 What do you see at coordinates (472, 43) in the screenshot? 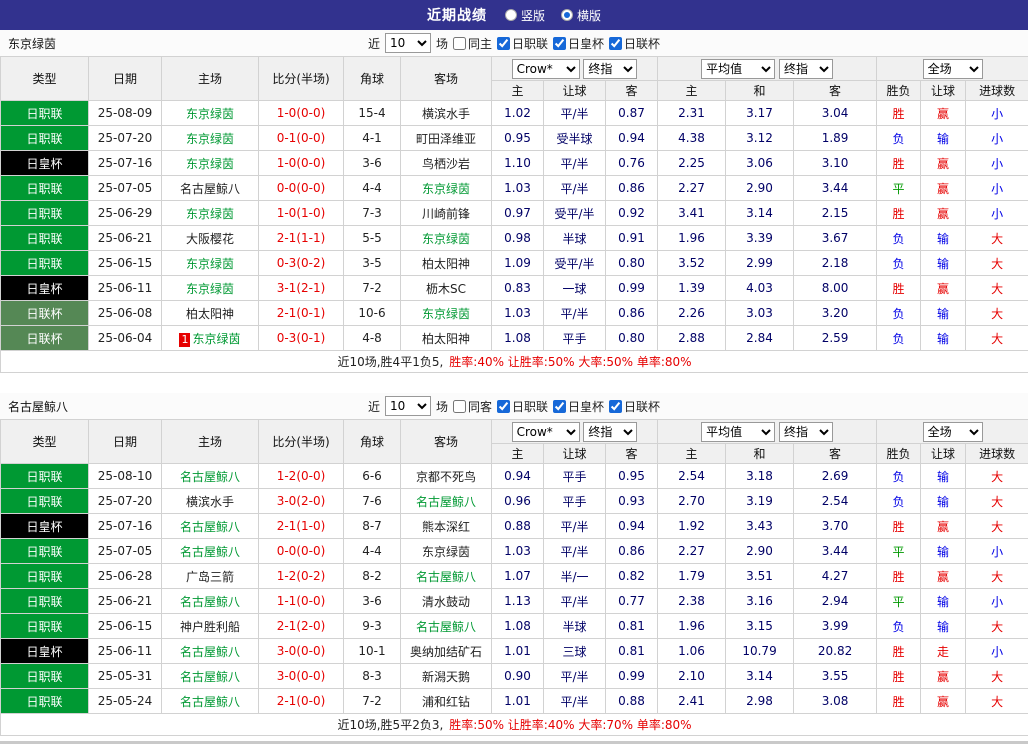
I see `same-venue-filter: 同主` at bounding box center [472, 43].